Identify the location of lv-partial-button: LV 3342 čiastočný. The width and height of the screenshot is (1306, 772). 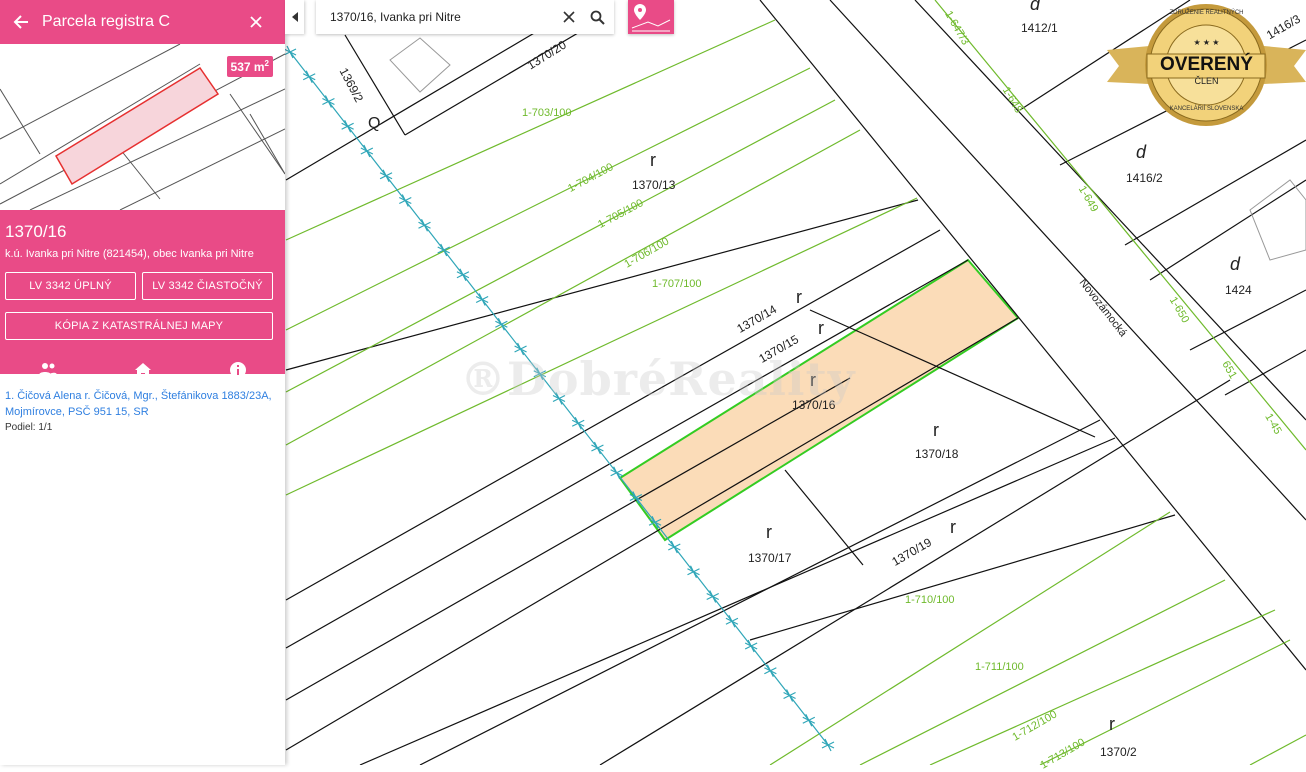
(207, 286).